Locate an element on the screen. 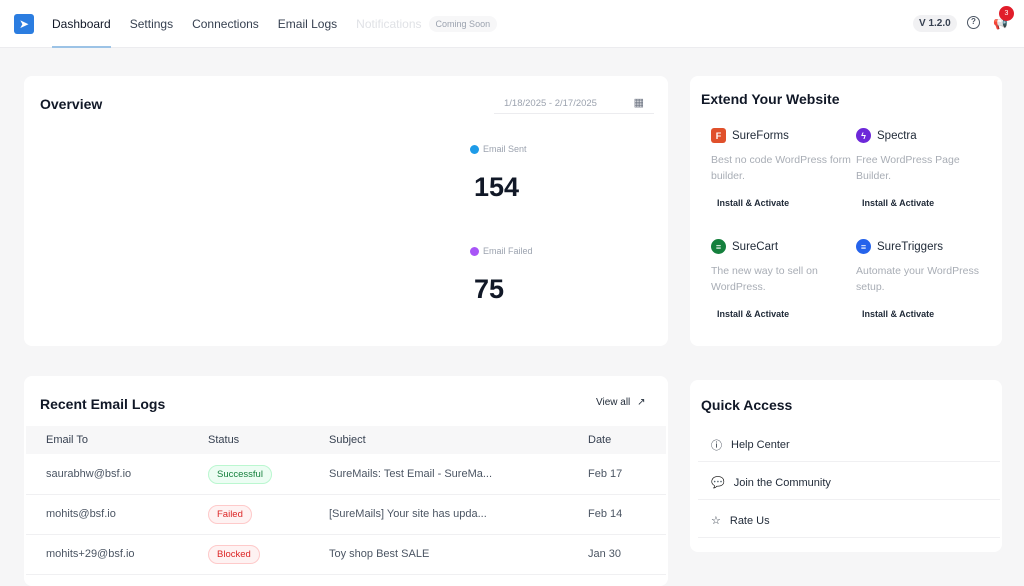  view-all-link: View all ↗ is located at coordinates (620, 402).